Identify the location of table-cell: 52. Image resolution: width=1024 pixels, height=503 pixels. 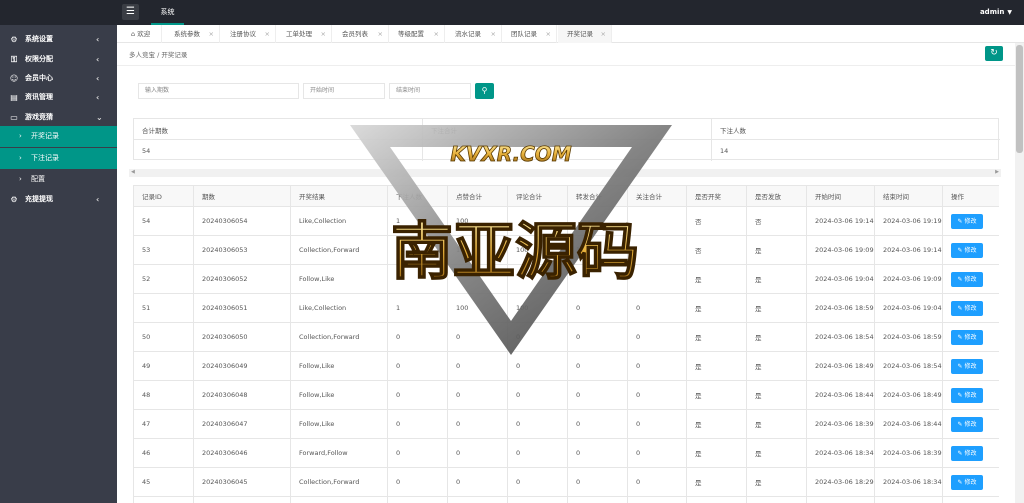
(163, 279).